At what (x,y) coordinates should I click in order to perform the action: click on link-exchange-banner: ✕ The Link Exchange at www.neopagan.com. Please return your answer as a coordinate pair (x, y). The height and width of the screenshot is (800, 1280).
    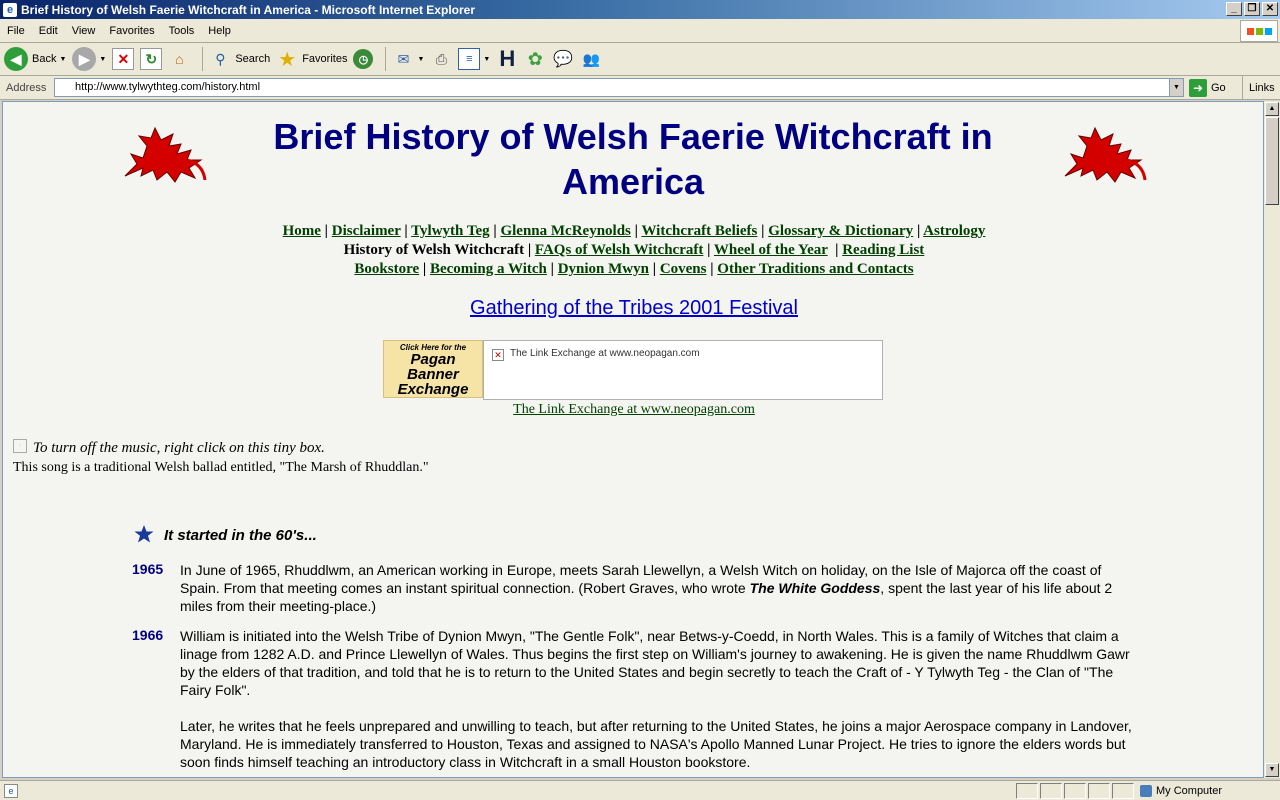
    Looking at the image, I should click on (683, 370).